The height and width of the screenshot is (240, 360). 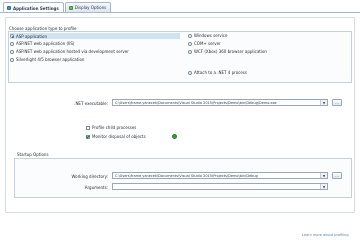 I want to click on radio-label: Attach to a .NET 4 process, so click(x=220, y=72).